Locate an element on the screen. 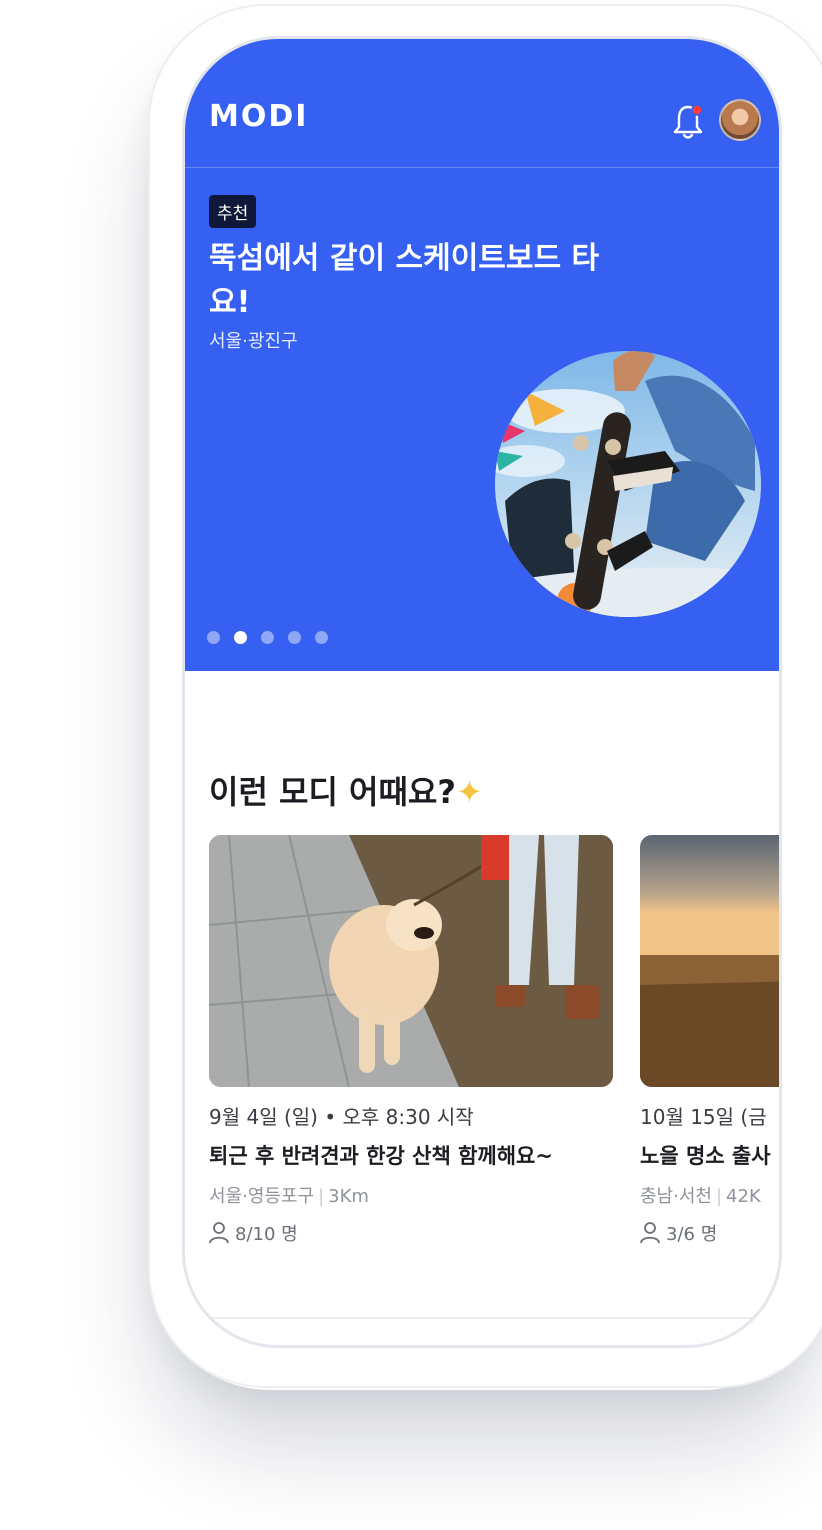 The height and width of the screenshot is (1530, 822). sunset-field-photo is located at coordinates (709, 961).